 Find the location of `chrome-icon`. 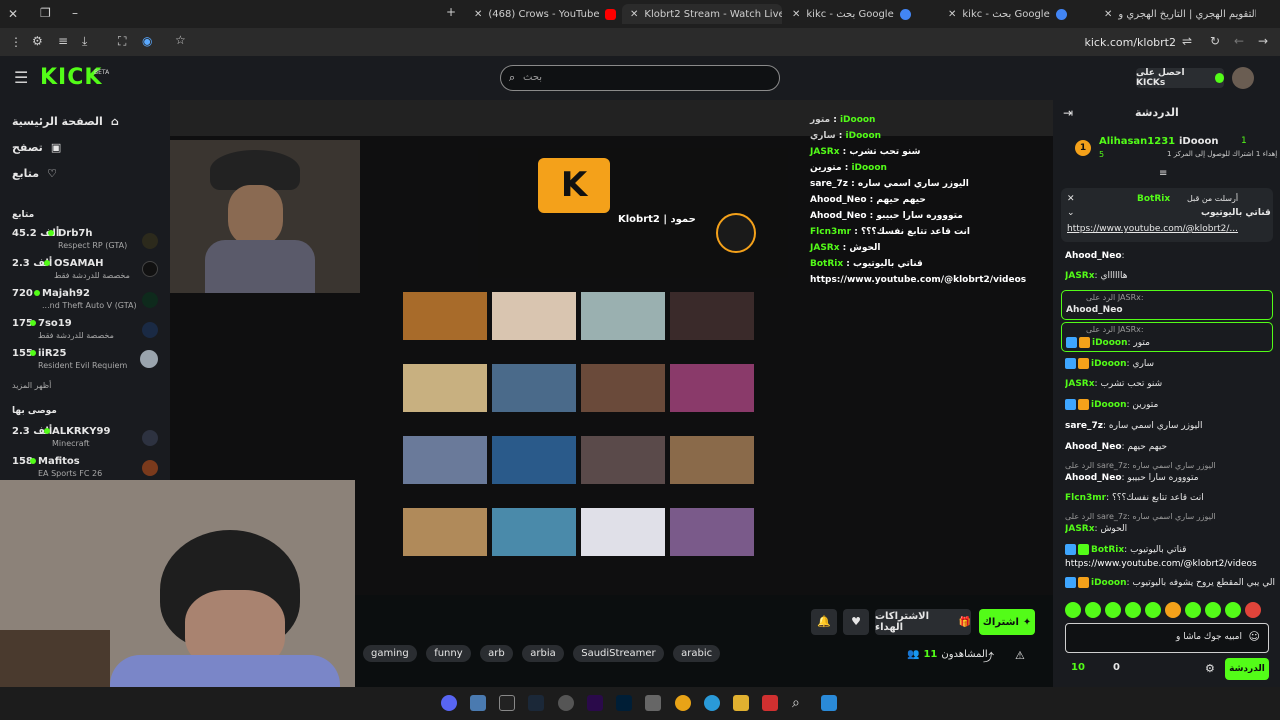

chrome-icon is located at coordinates (683, 703).